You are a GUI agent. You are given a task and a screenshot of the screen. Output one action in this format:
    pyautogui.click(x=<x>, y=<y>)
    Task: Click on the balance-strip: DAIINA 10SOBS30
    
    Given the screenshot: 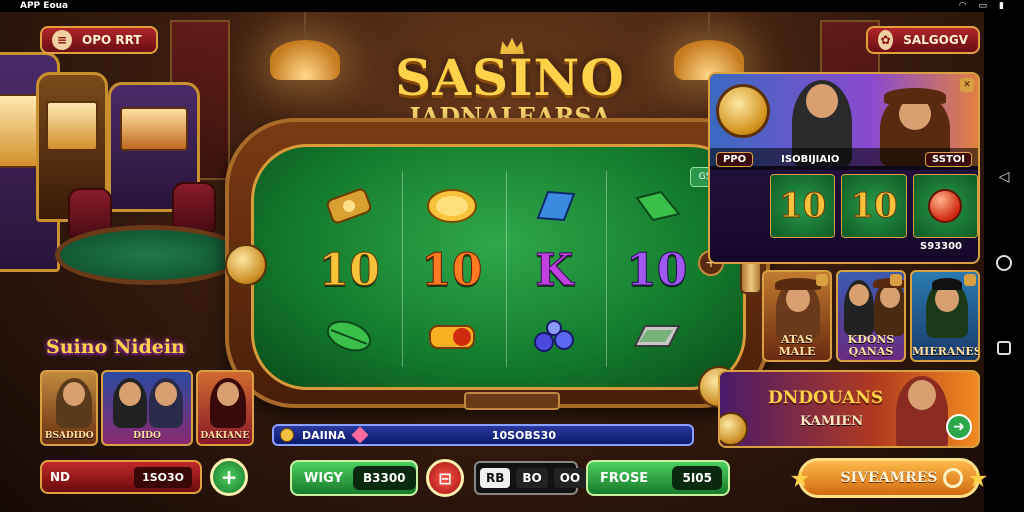 What is the action you would take?
    pyautogui.click(x=483, y=435)
    